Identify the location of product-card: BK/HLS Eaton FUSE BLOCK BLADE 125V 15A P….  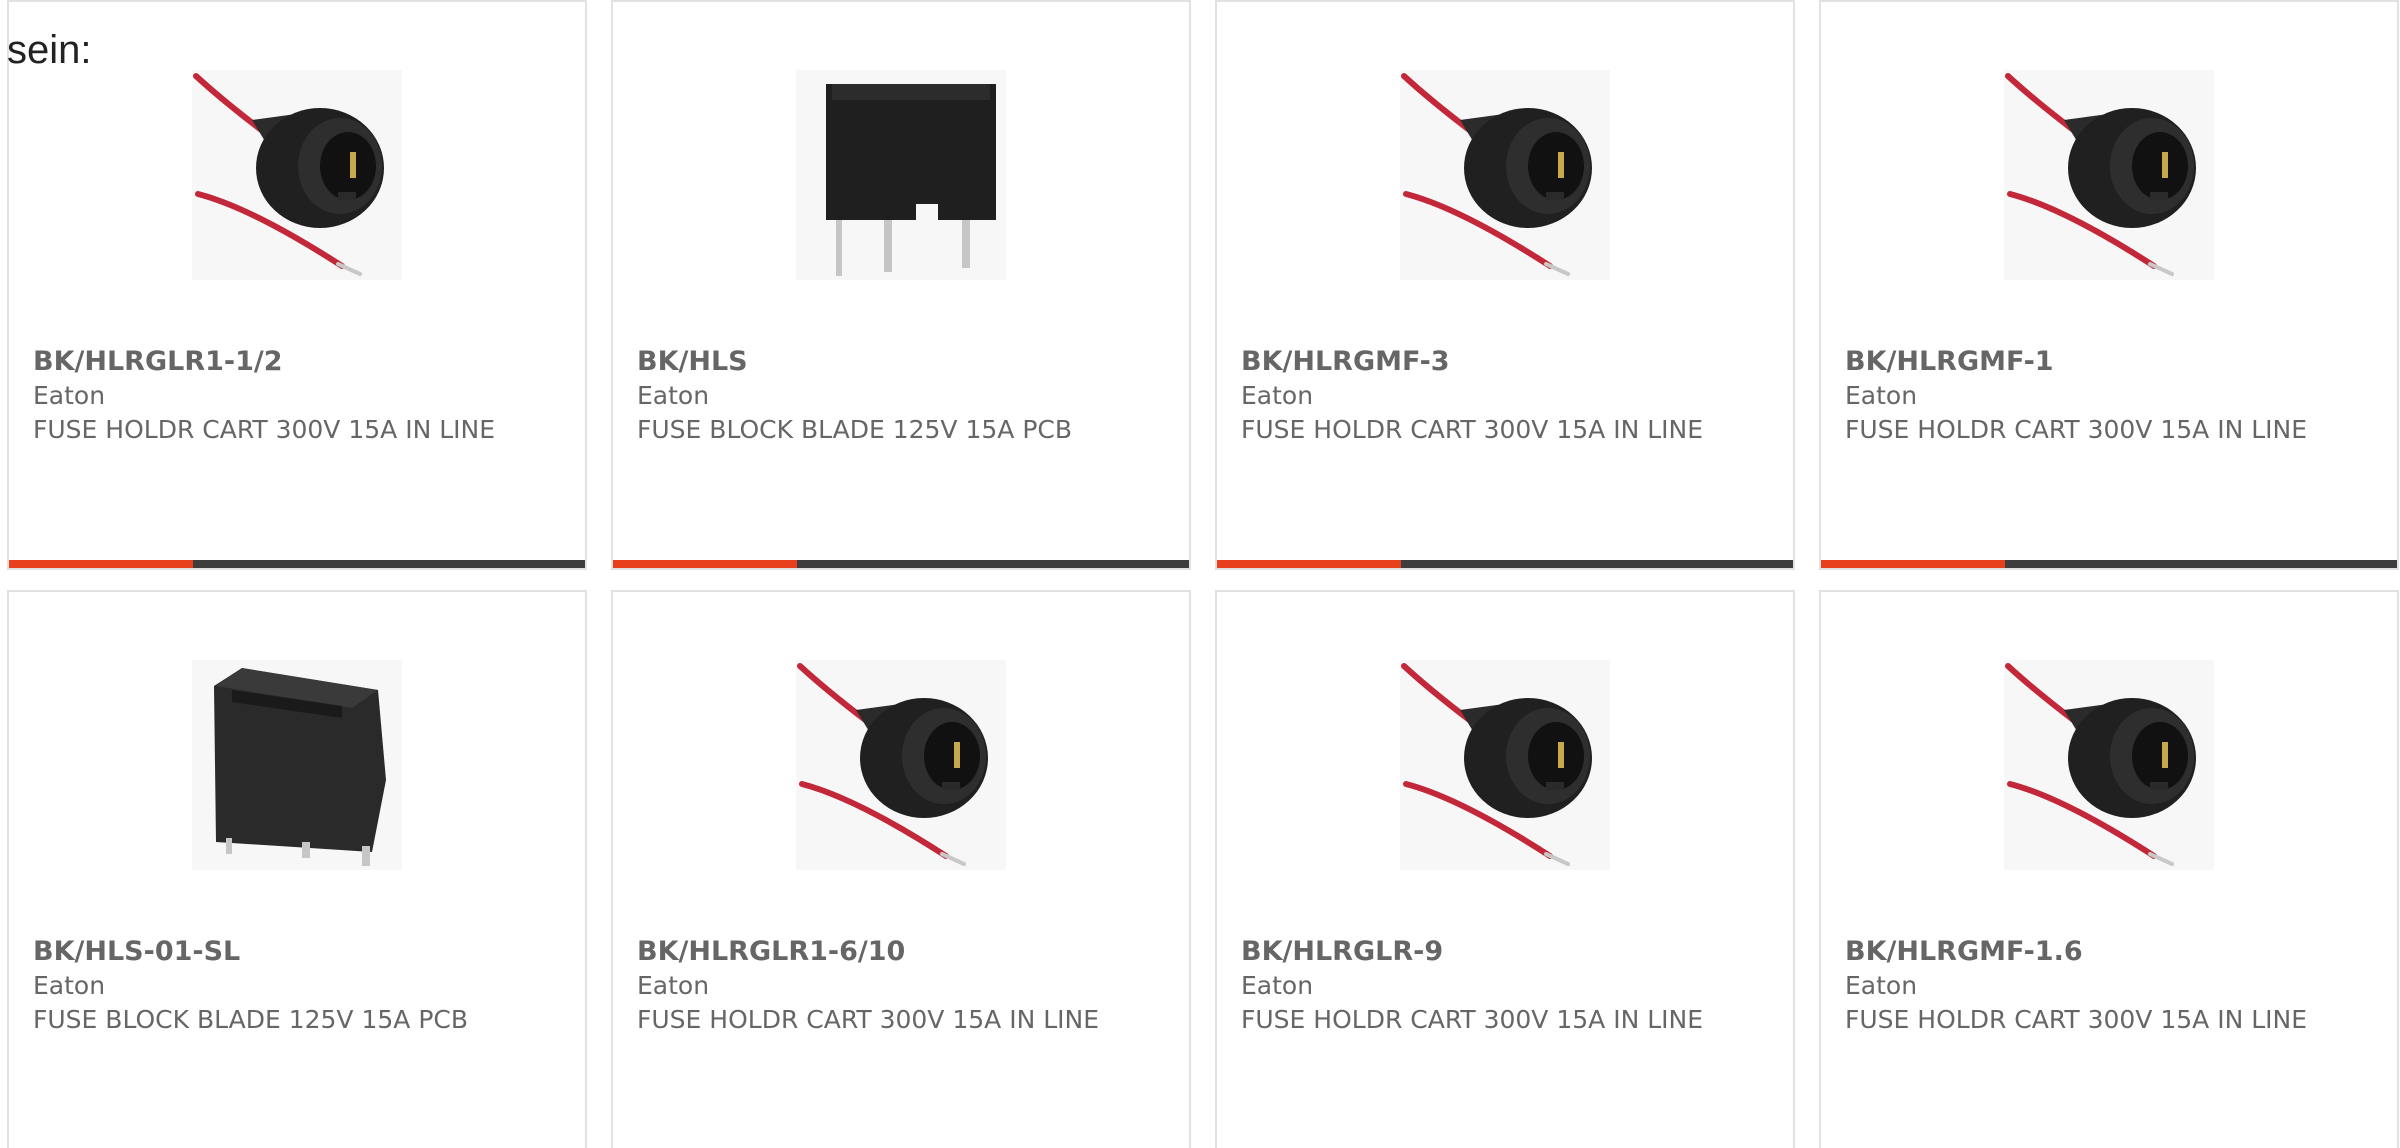
(901, 285).